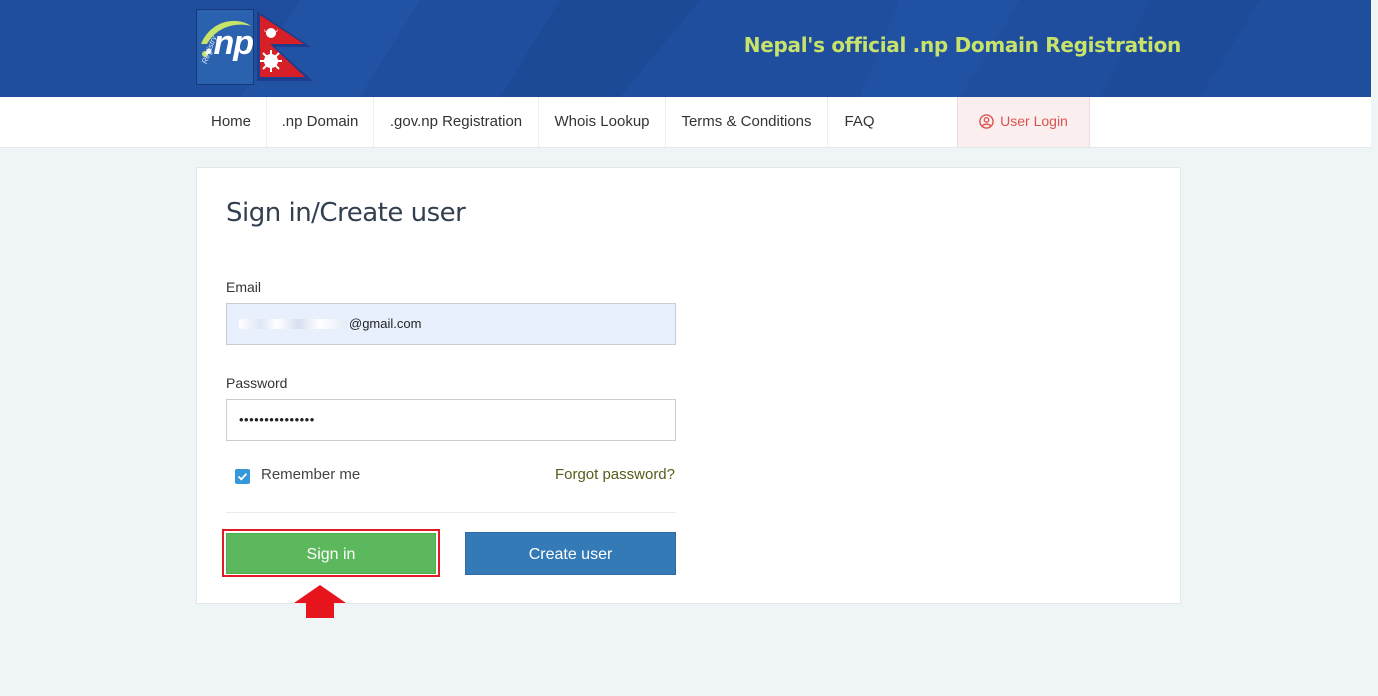 This screenshot has height=696, width=1378. Describe the element at coordinates (293, 324) in the screenshot. I see `redacted-email-text` at that location.